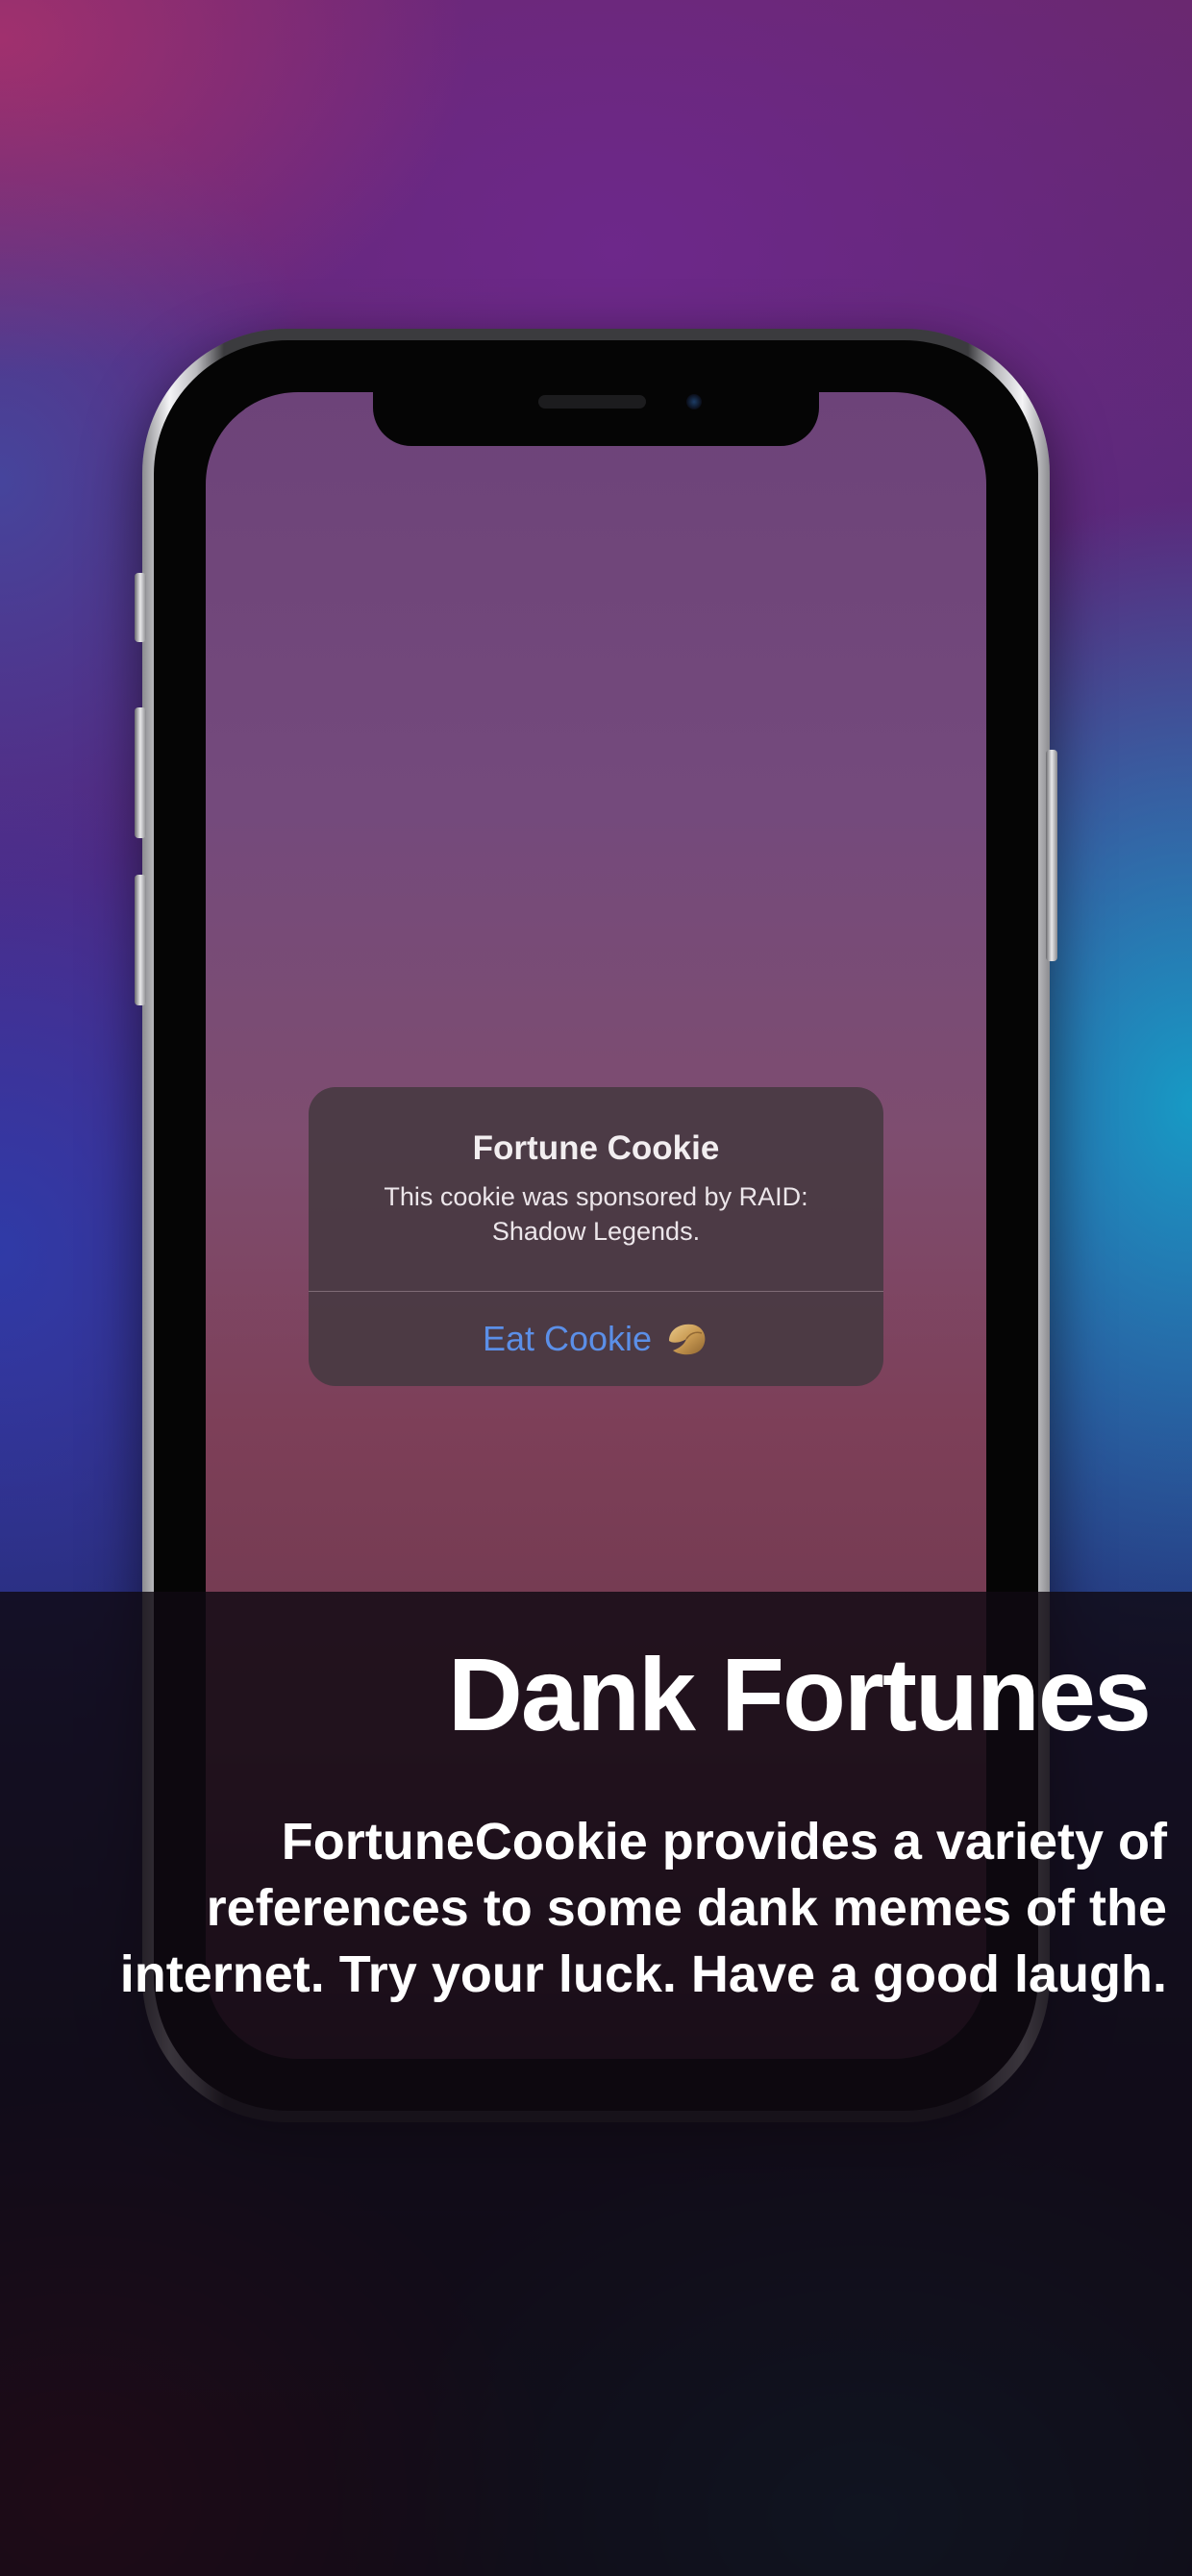 Image resolution: width=1192 pixels, height=2576 pixels. I want to click on headline: Dank Fortunes, so click(799, 1694).